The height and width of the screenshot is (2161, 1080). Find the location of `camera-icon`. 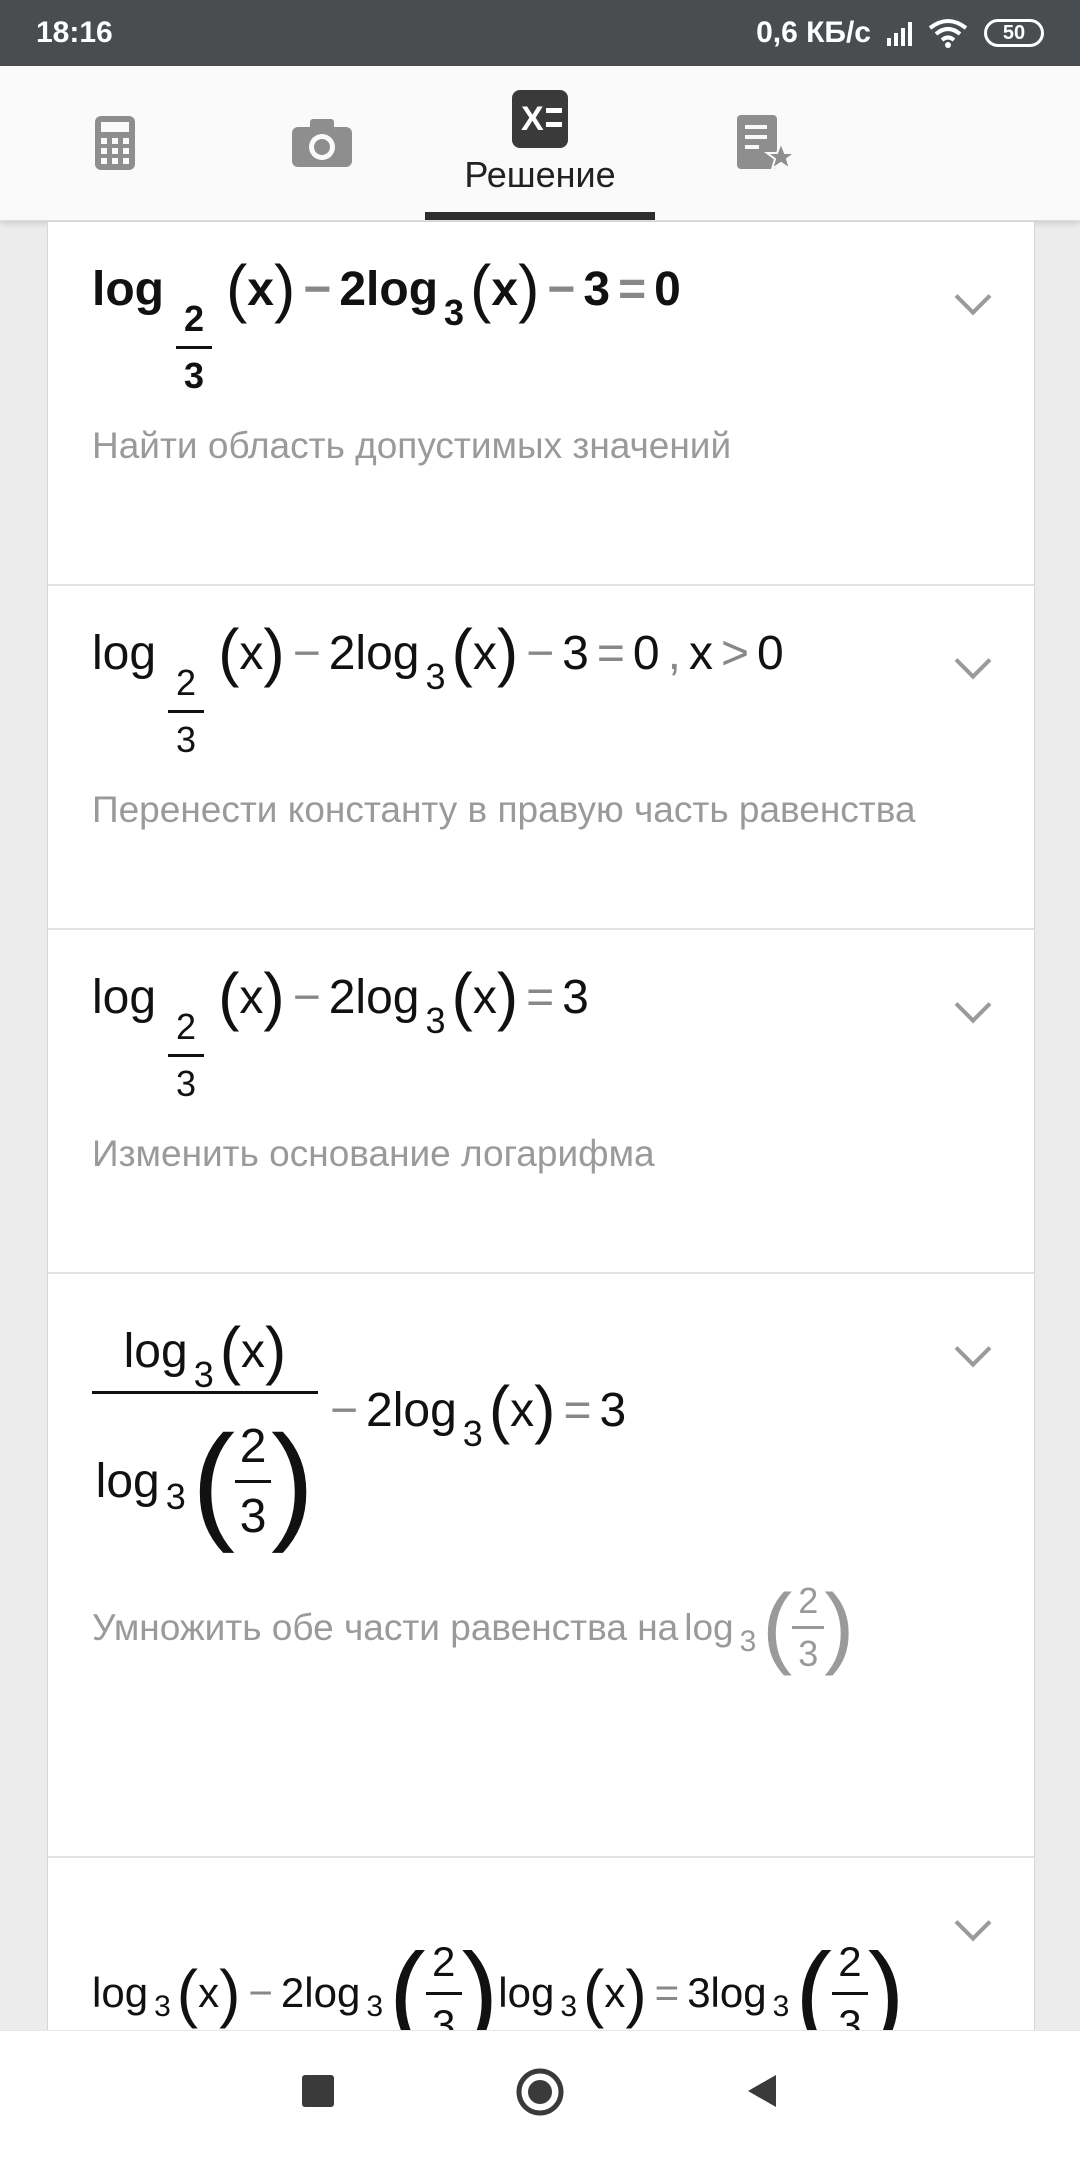

camera-icon is located at coordinates (322, 143).